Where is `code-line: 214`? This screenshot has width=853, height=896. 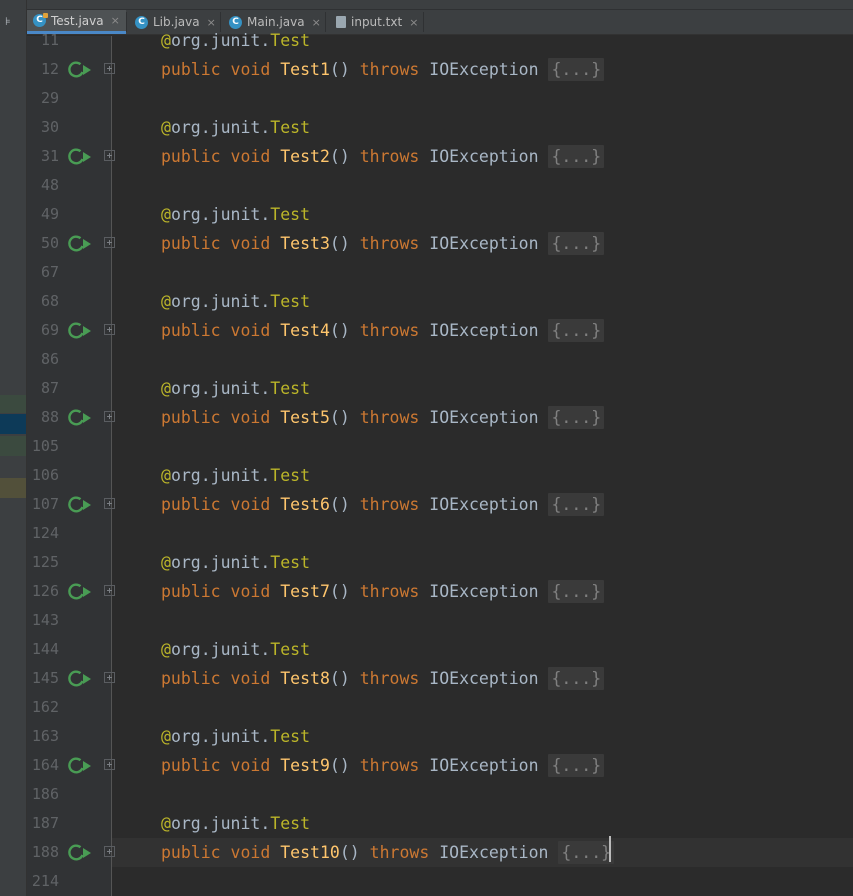 code-line: 214 is located at coordinates (426, 881).